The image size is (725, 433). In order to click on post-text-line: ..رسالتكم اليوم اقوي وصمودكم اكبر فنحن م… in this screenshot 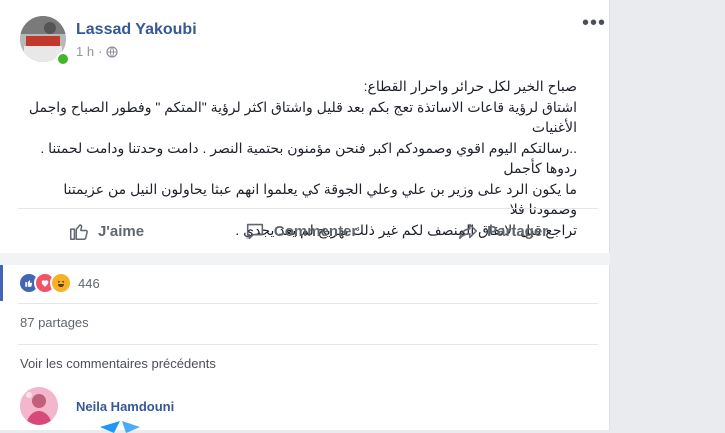, I will do `click(308, 158)`.